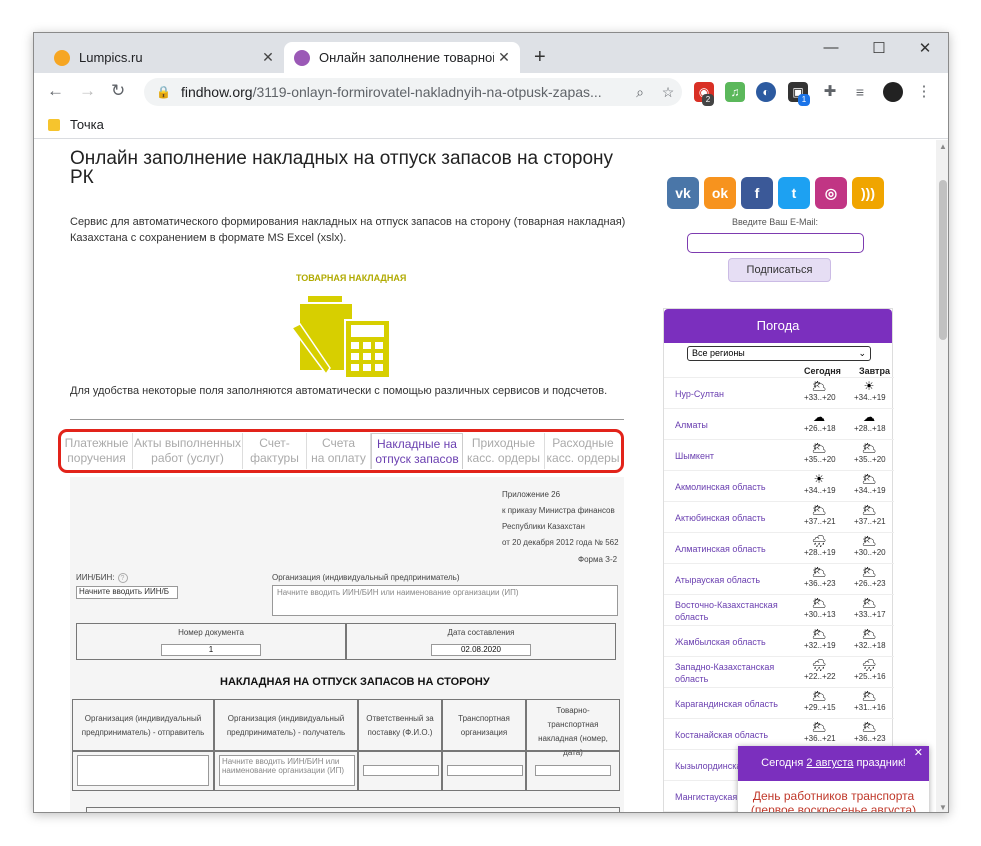  Describe the element at coordinates (924, 92) in the screenshot. I see `menu-kebab-icon: ⋮` at that location.